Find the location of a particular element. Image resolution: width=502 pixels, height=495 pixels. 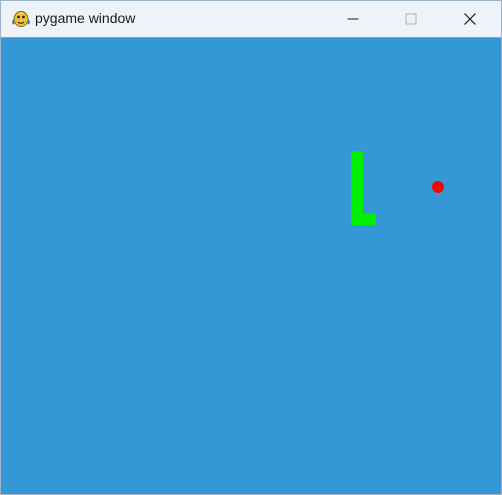

minimize-icon is located at coordinates (353, 19).